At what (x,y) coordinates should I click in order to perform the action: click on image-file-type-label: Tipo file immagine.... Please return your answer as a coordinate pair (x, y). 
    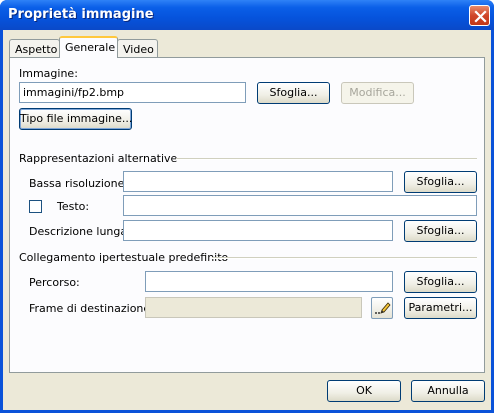
    Looking at the image, I should click on (76, 118).